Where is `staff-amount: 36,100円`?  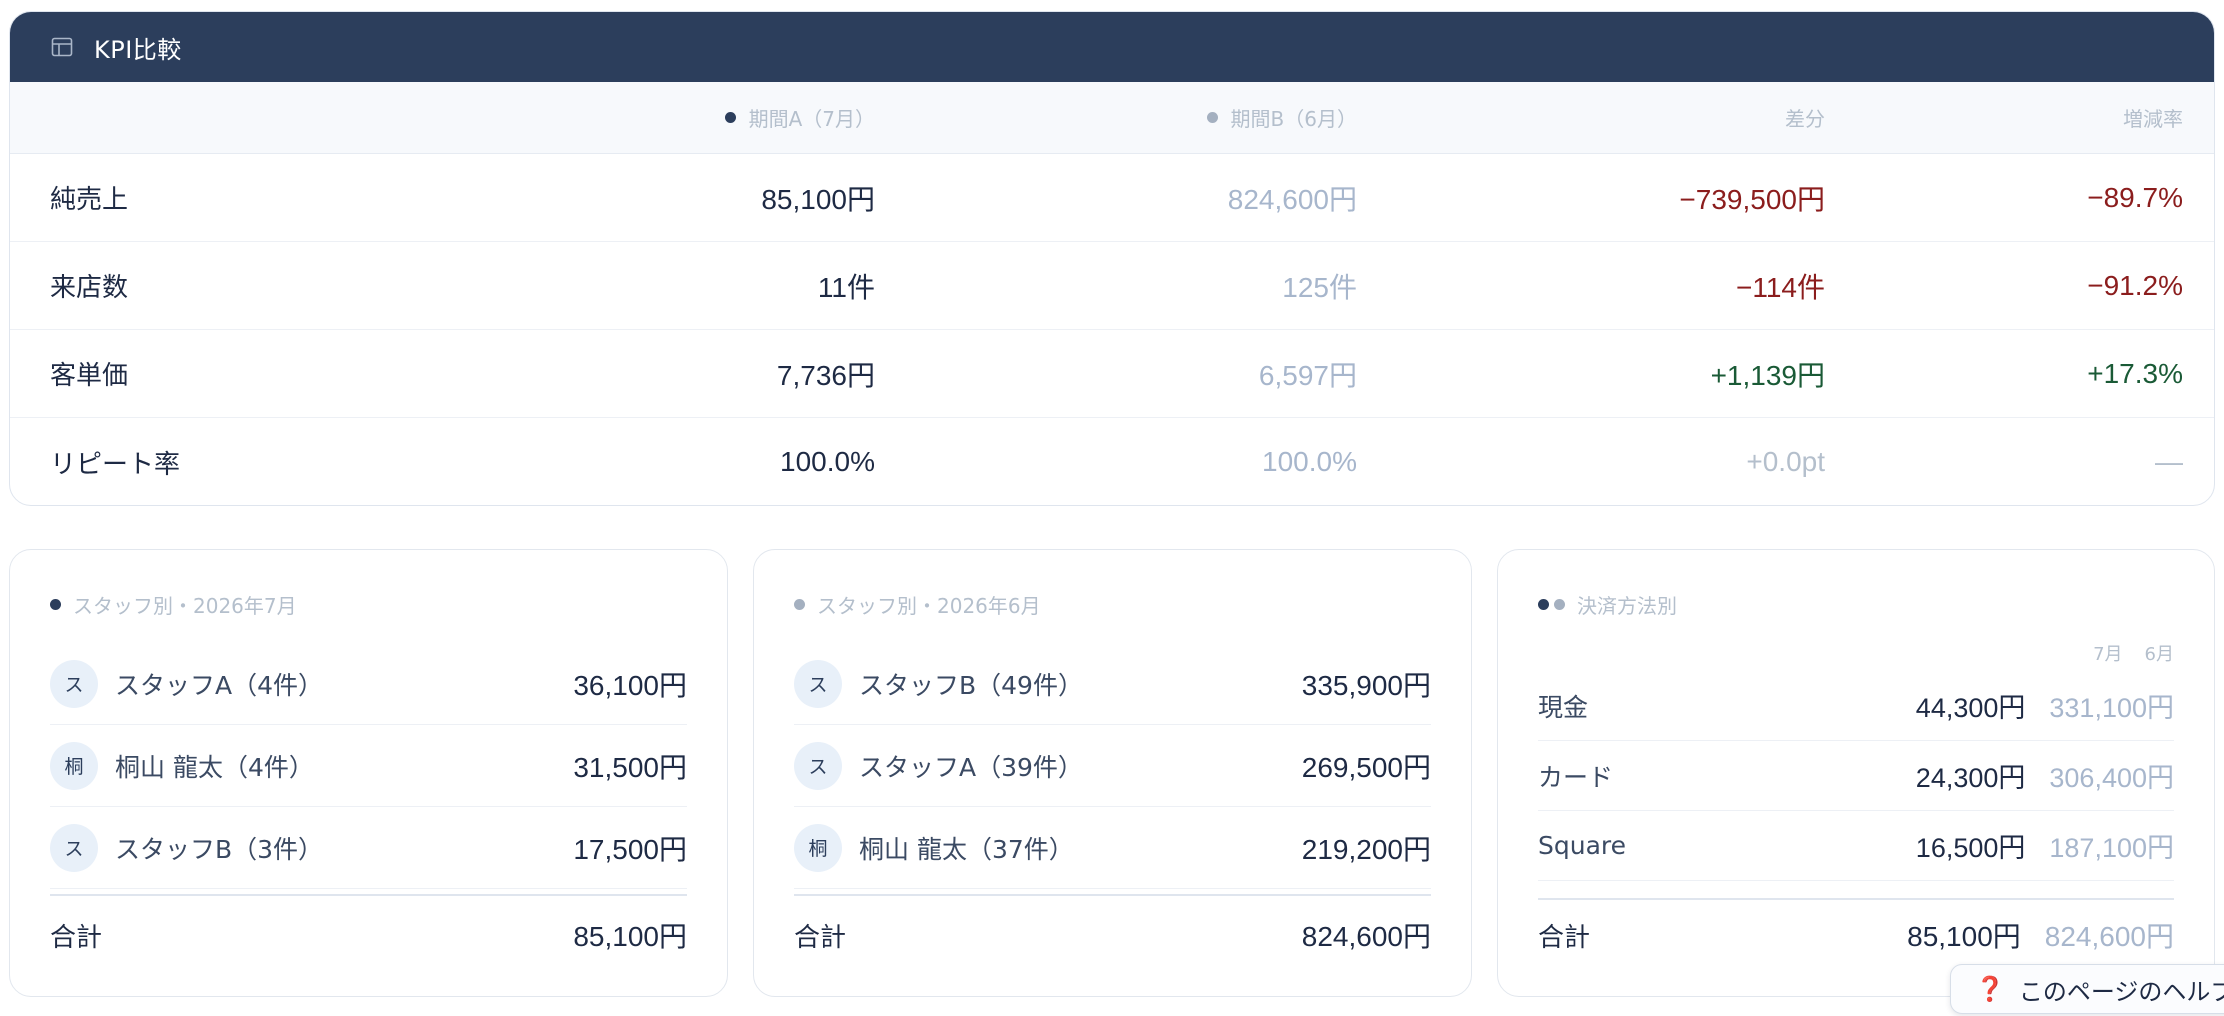 staff-amount: 36,100円 is located at coordinates (630, 685).